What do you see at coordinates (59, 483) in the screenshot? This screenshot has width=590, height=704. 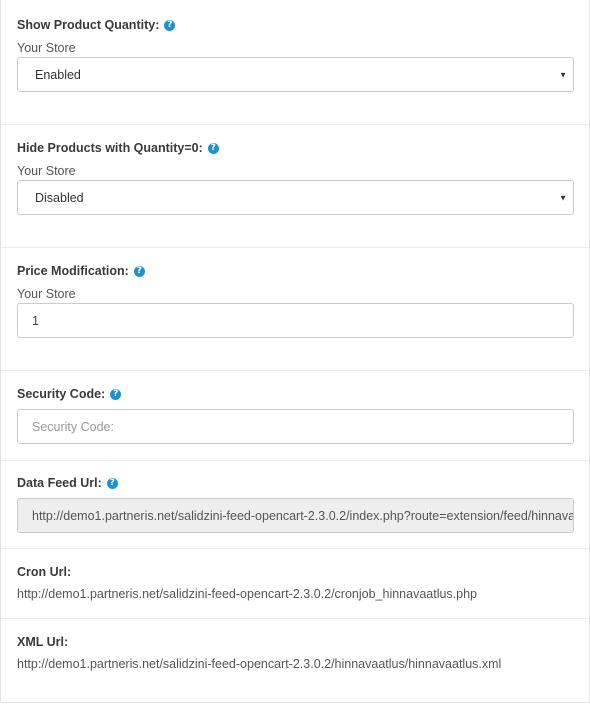 I see `data-feed-label-text: Data Feed Url:` at bounding box center [59, 483].